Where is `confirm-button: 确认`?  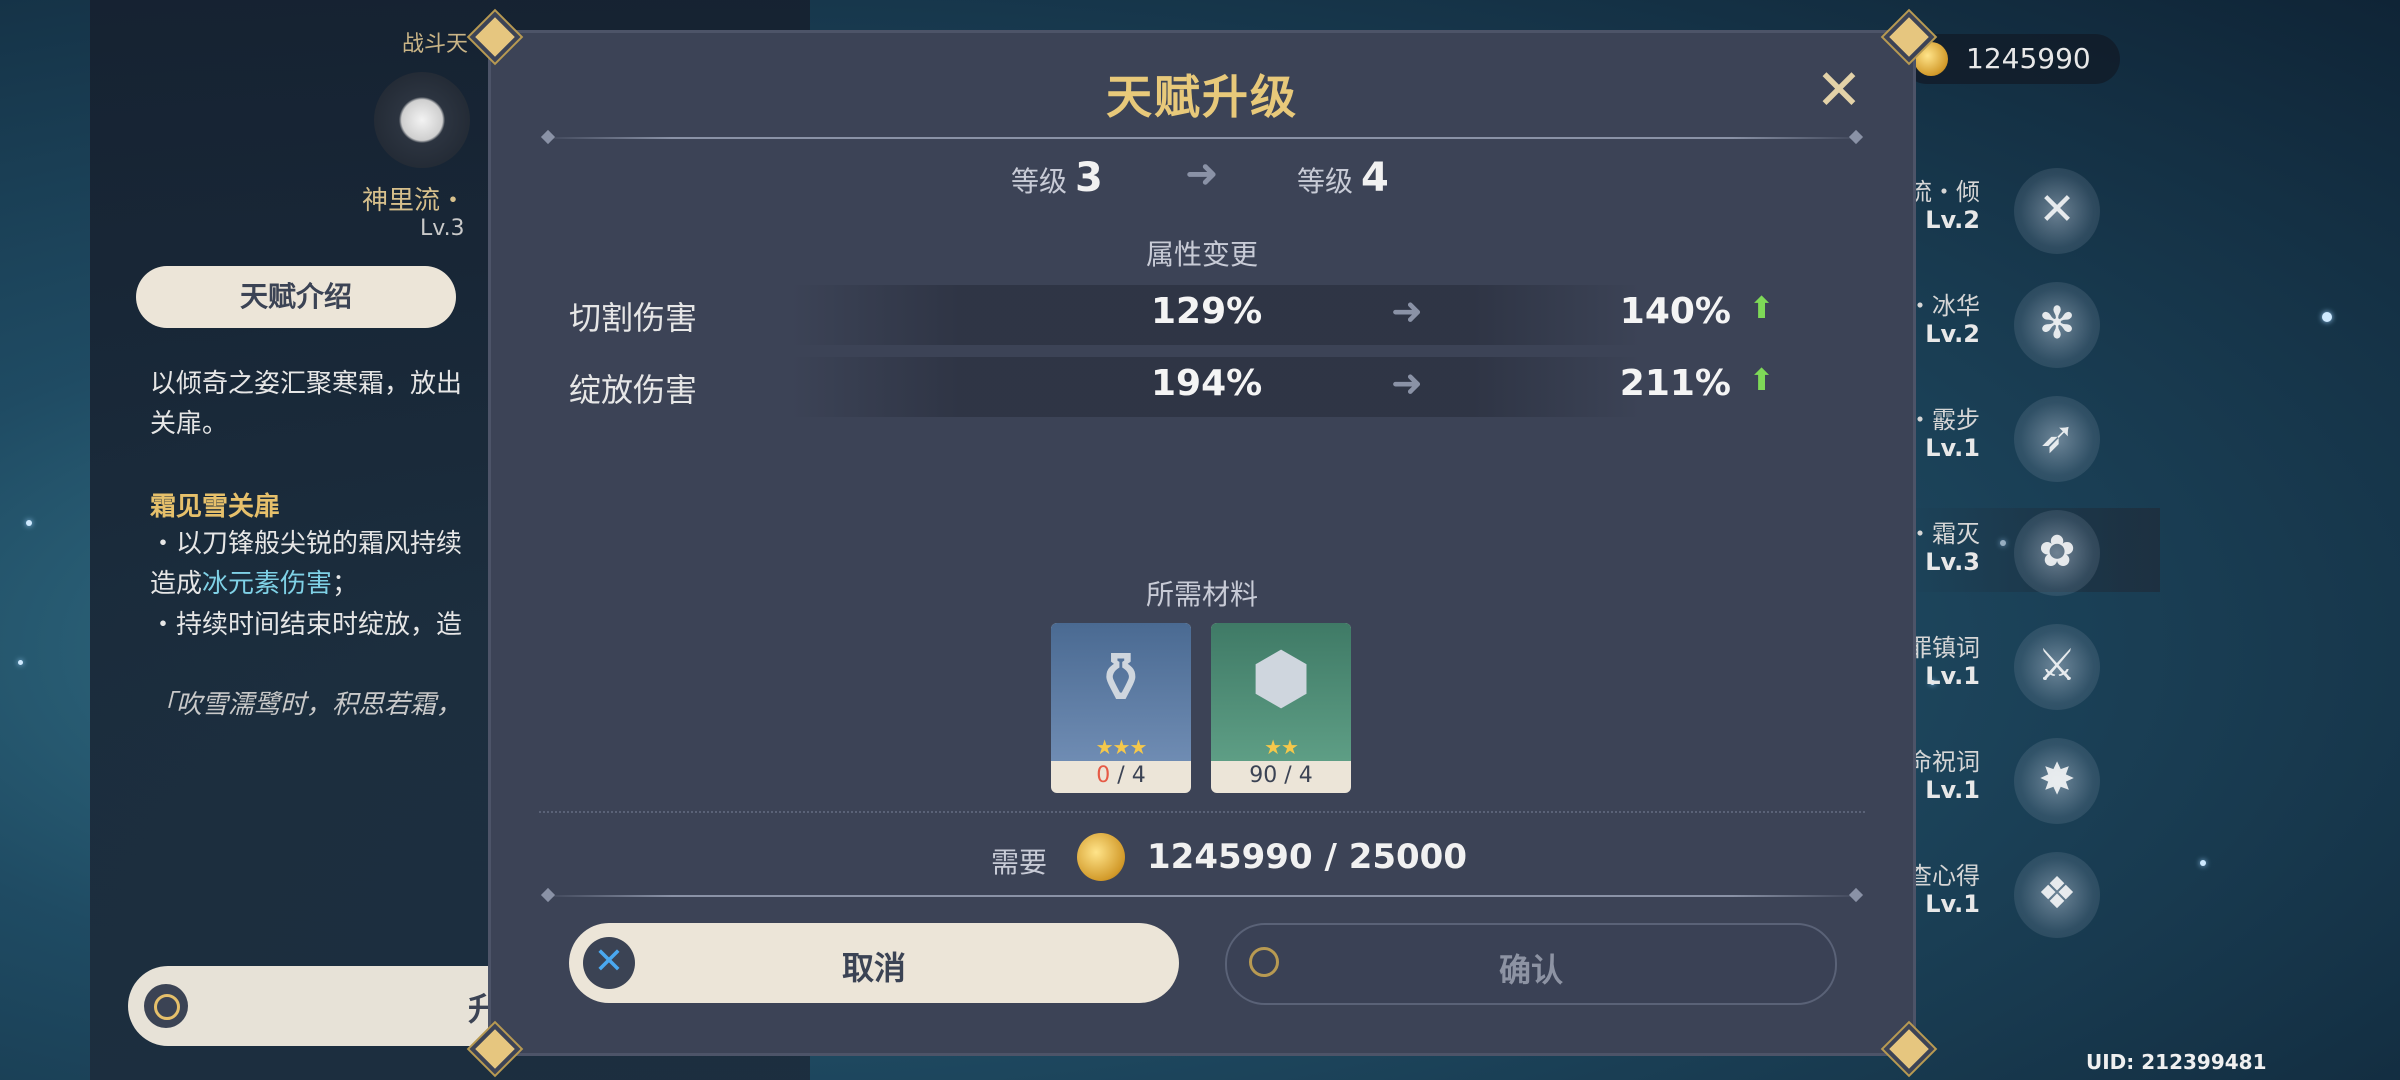 confirm-button: 确认 is located at coordinates (1531, 964).